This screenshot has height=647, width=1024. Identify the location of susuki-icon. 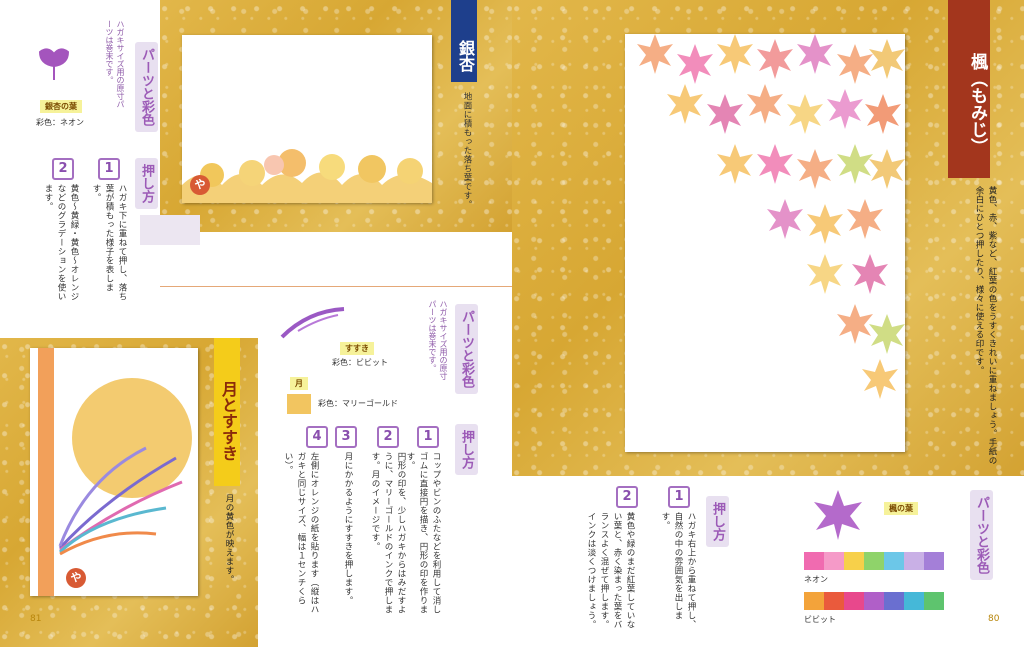
(312, 323).